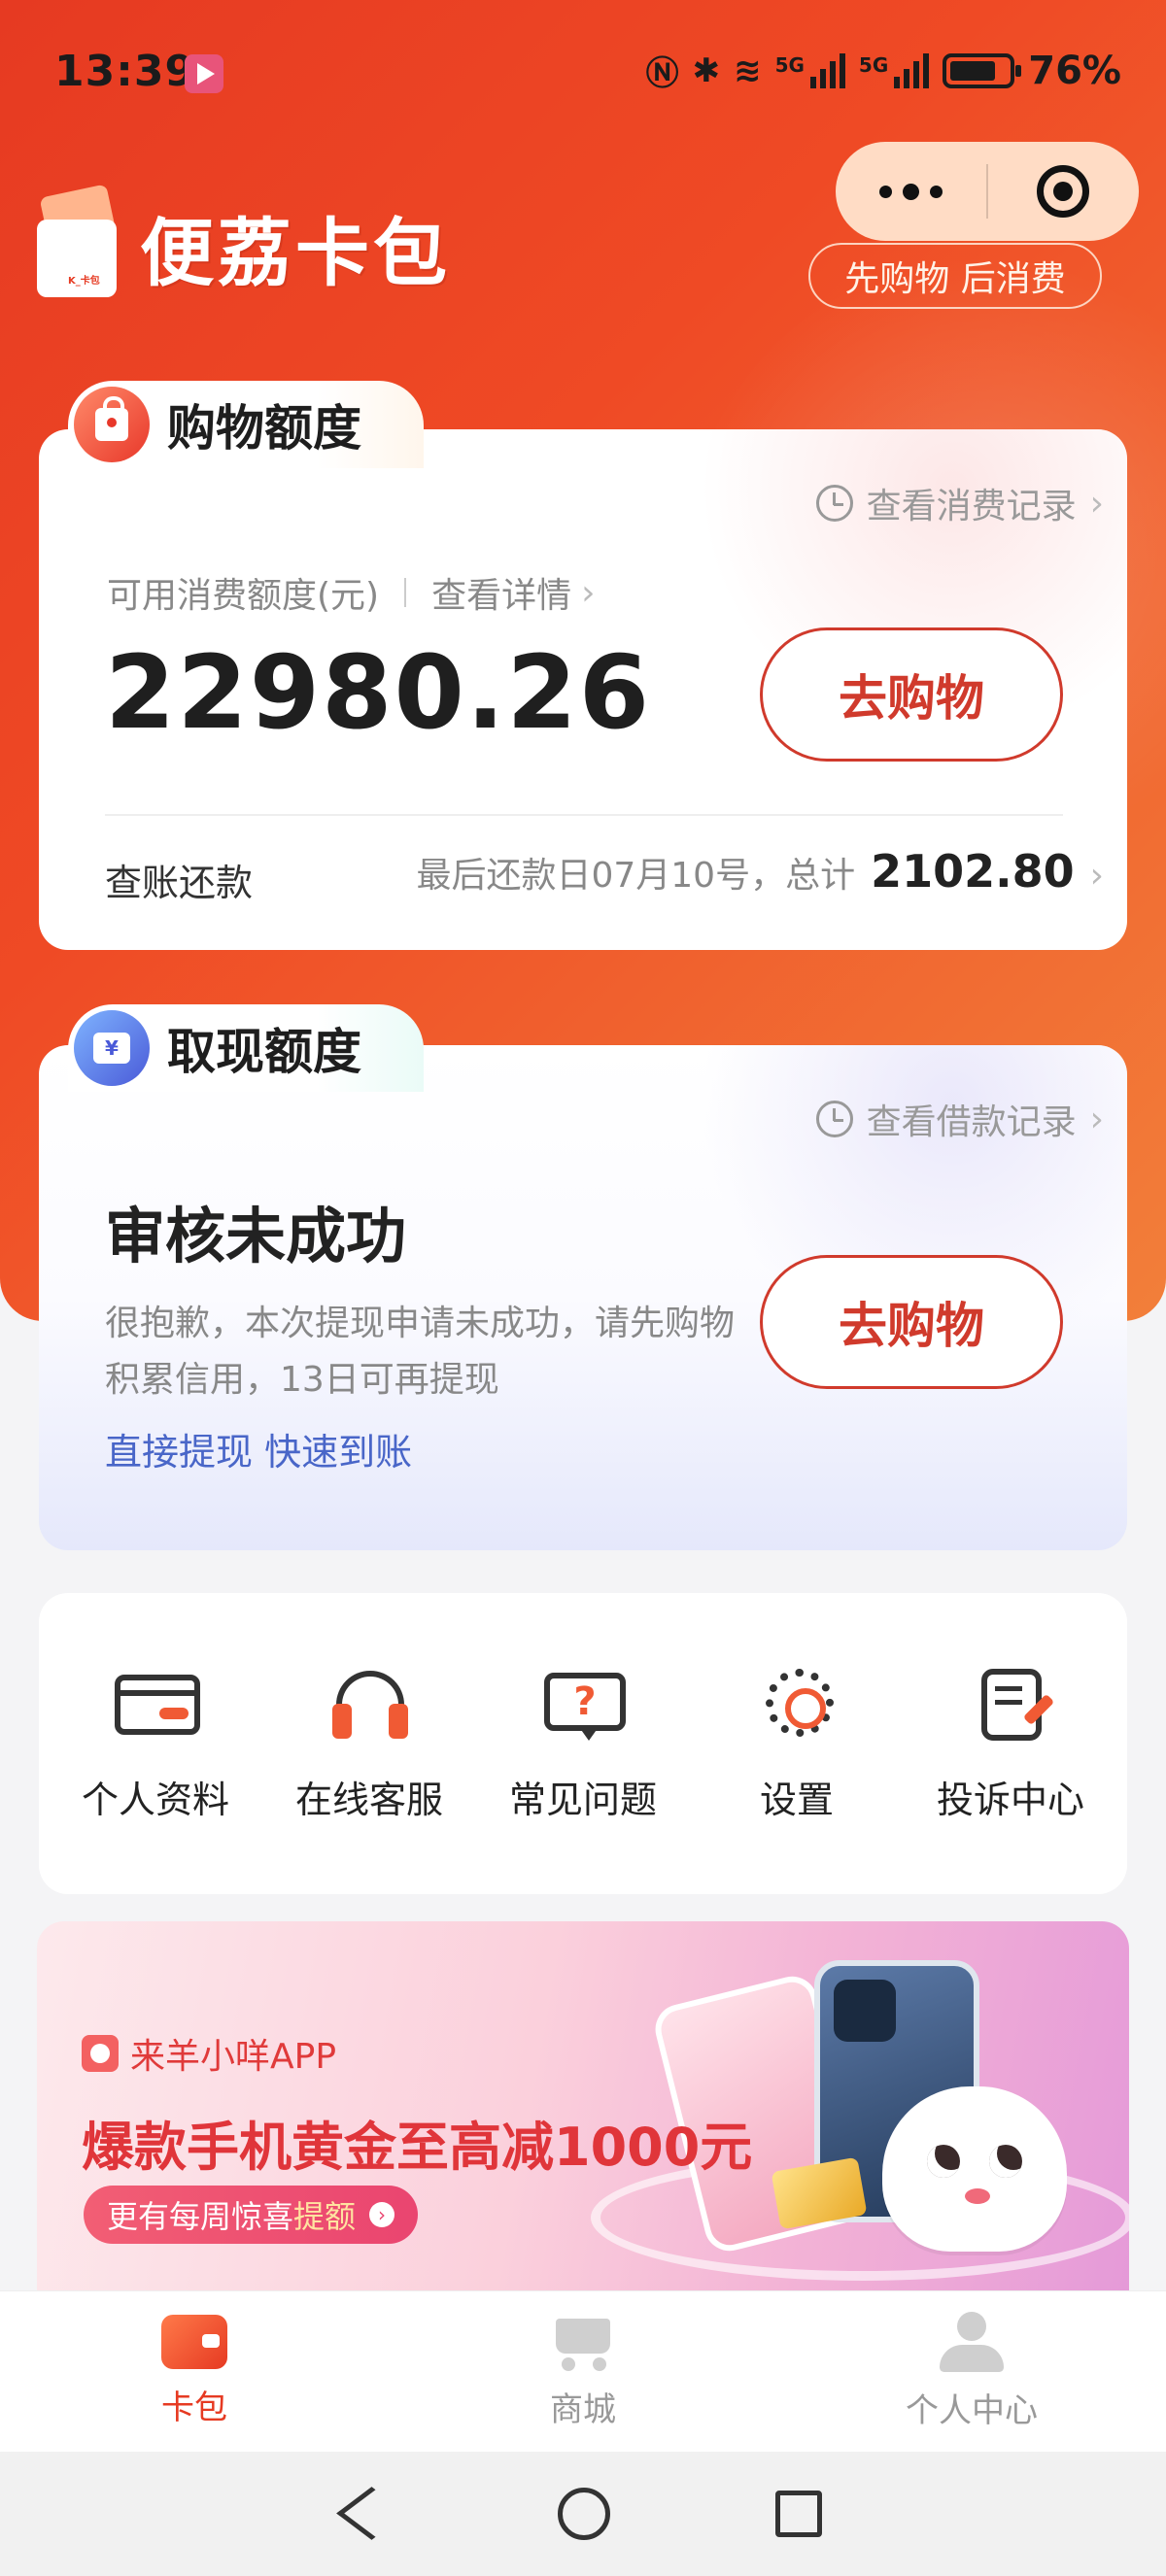 This screenshot has height=2576, width=1166. I want to click on available-credit-label: 可用消费额度(元) 查看详情 ›, so click(351, 592).